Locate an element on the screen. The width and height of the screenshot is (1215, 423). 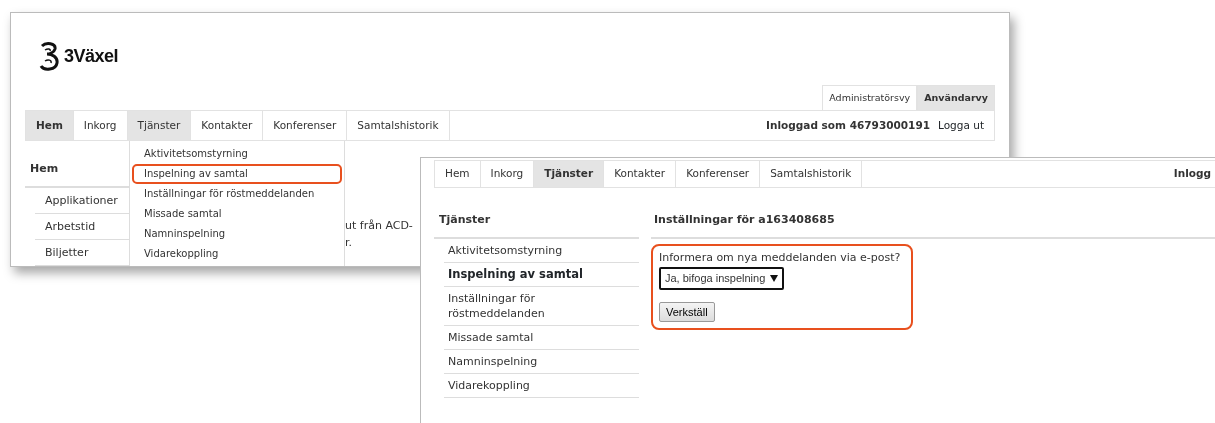
logged-in-label: Inlogg is located at coordinates (1192, 174).